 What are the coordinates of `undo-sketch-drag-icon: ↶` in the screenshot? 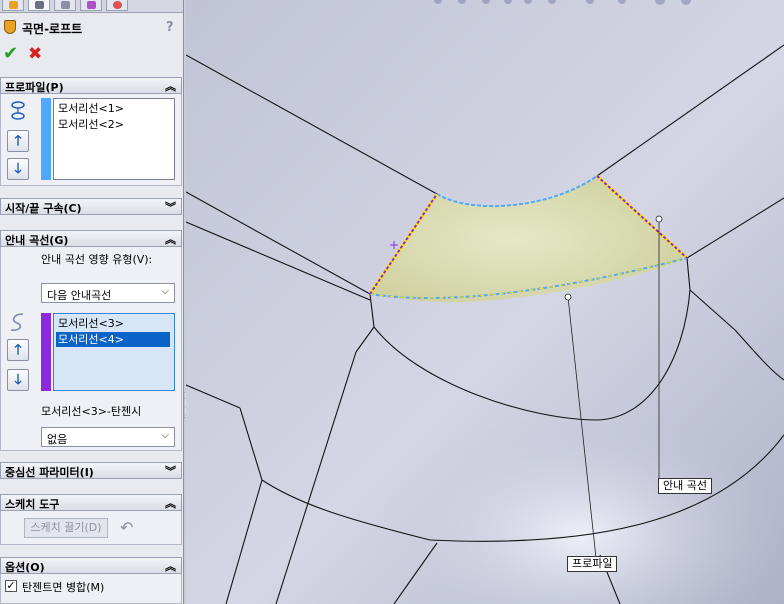 It's located at (126, 527).